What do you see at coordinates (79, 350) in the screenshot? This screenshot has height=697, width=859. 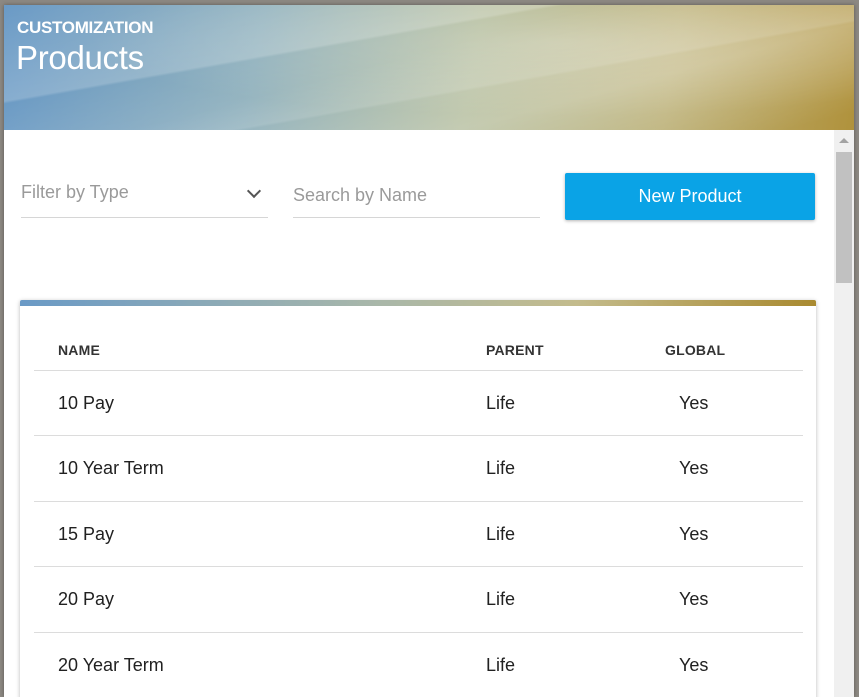 I see `column-header-name: NAME` at bounding box center [79, 350].